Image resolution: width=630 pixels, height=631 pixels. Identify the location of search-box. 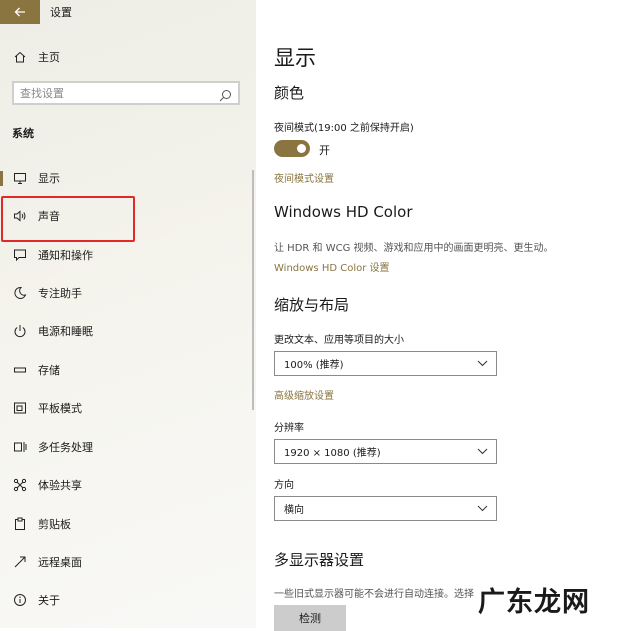
(126, 93).